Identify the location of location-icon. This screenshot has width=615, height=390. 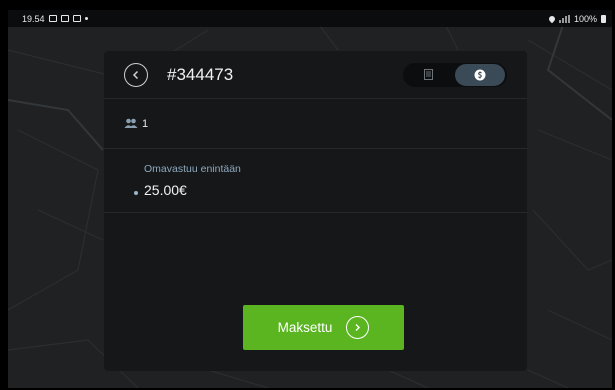
(552, 18).